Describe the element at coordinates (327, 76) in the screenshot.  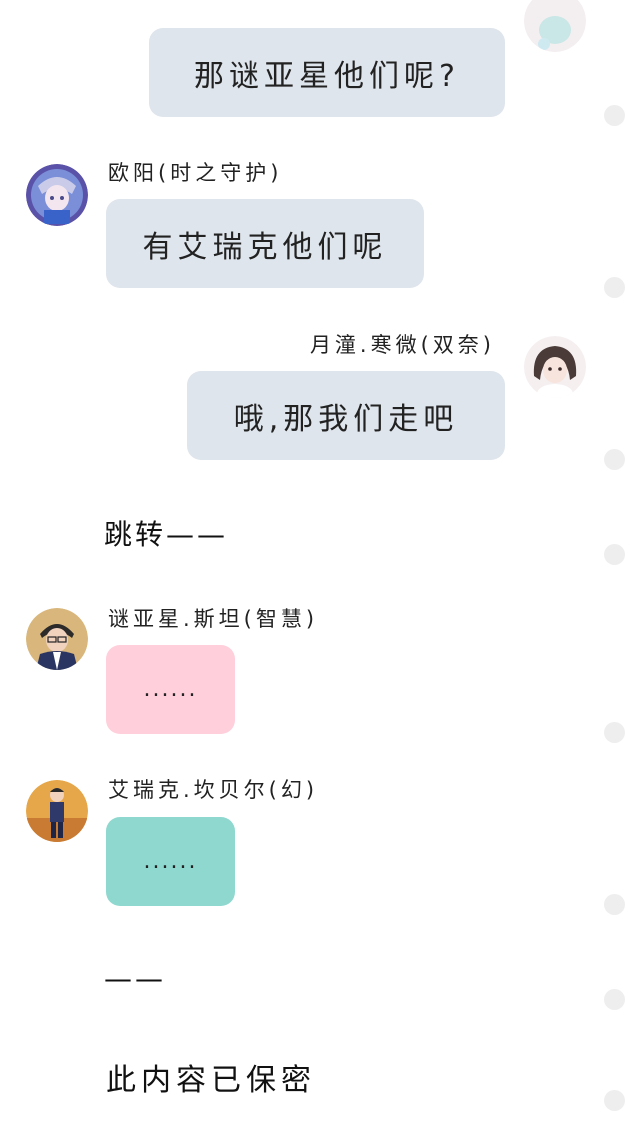
I see `message-text: 那谜亚星他们呢?` at that location.